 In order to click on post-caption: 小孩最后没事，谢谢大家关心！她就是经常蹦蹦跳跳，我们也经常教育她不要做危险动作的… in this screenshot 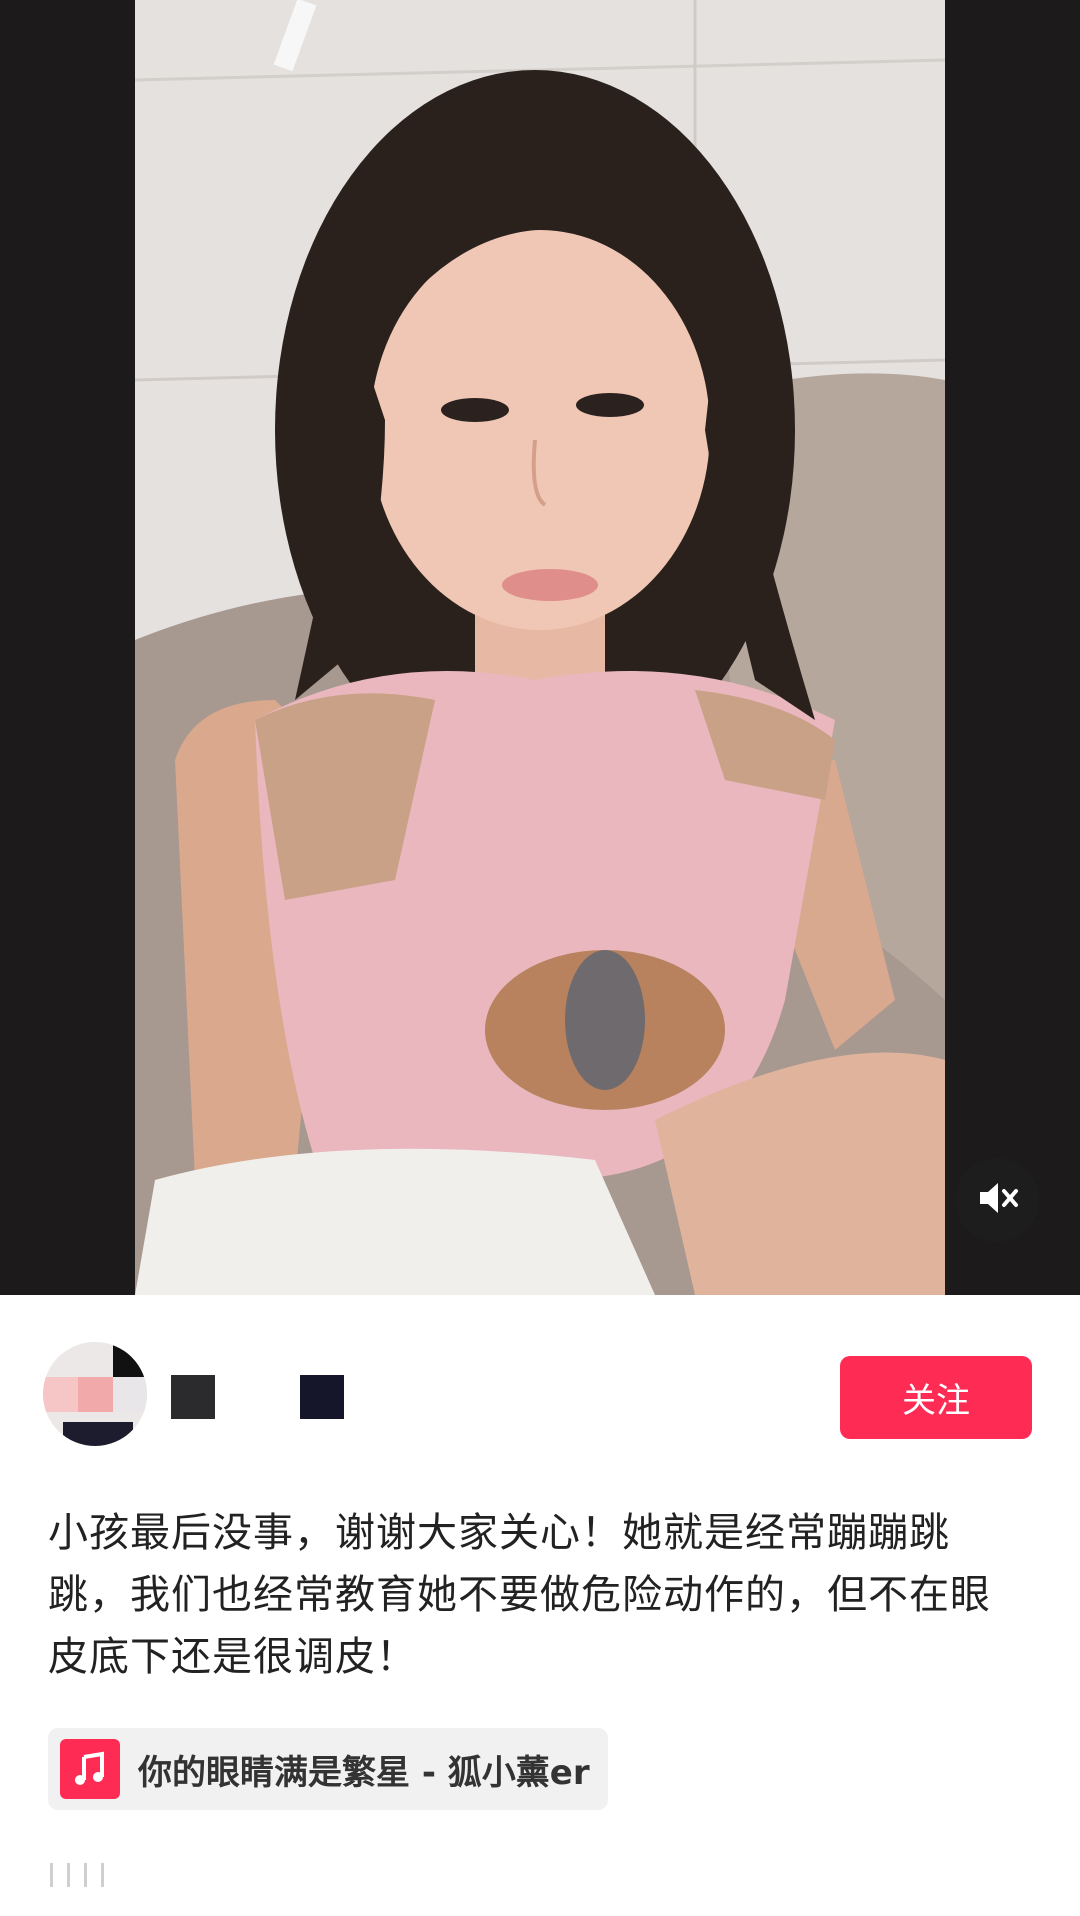, I will do `click(519, 1595)`.